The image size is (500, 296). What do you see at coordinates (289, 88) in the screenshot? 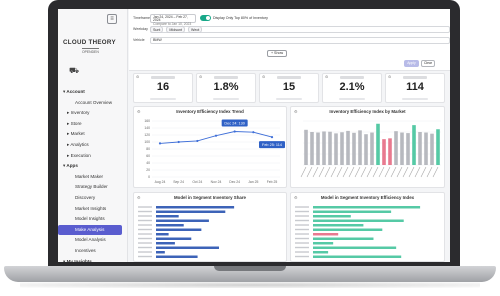
I see `kpi-card: ⚙ 15` at bounding box center [289, 88].